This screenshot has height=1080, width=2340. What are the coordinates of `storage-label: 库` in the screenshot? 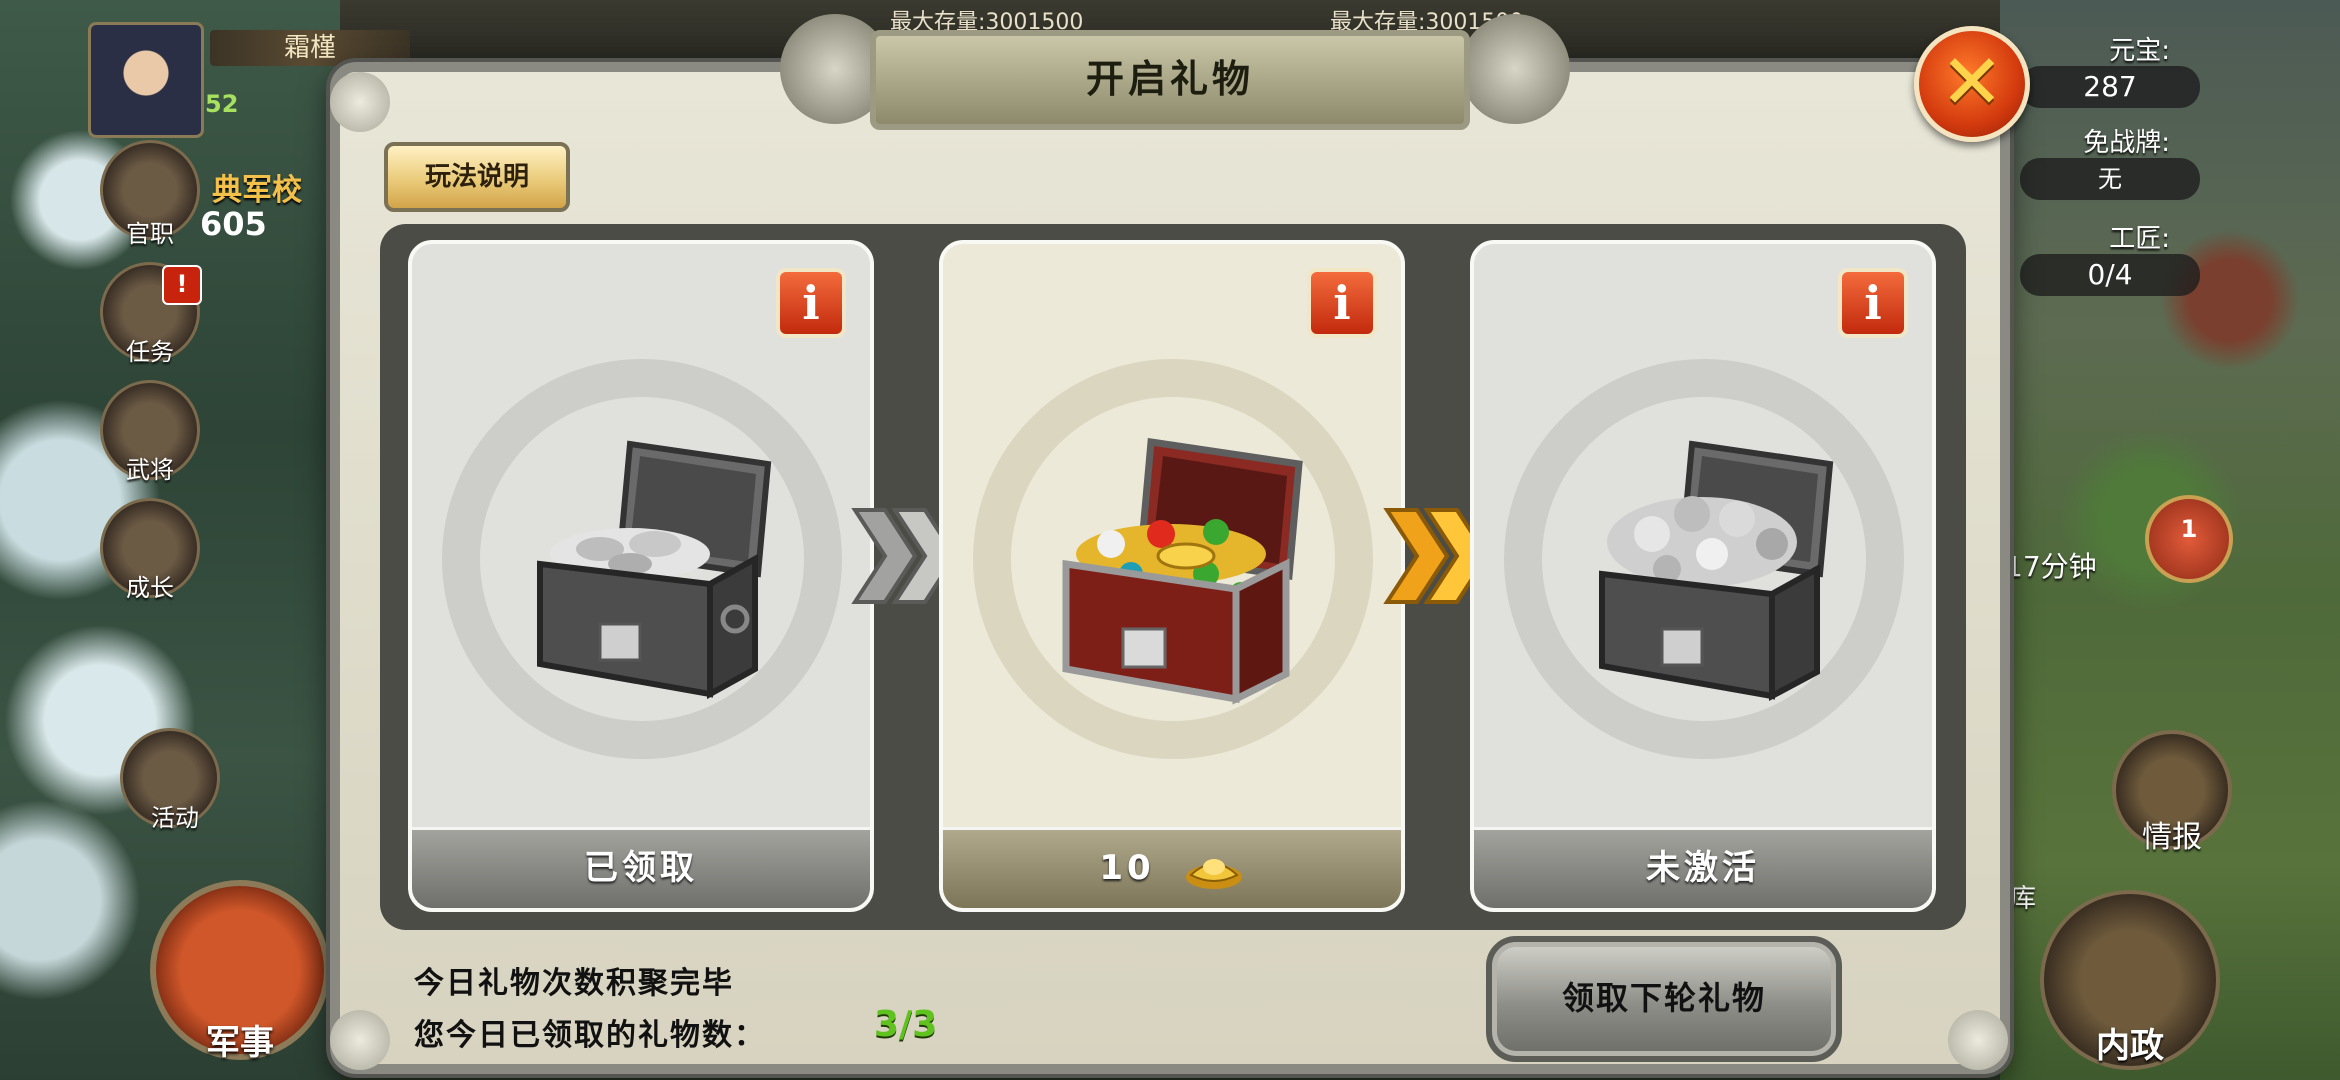 It's located at (2023, 899).